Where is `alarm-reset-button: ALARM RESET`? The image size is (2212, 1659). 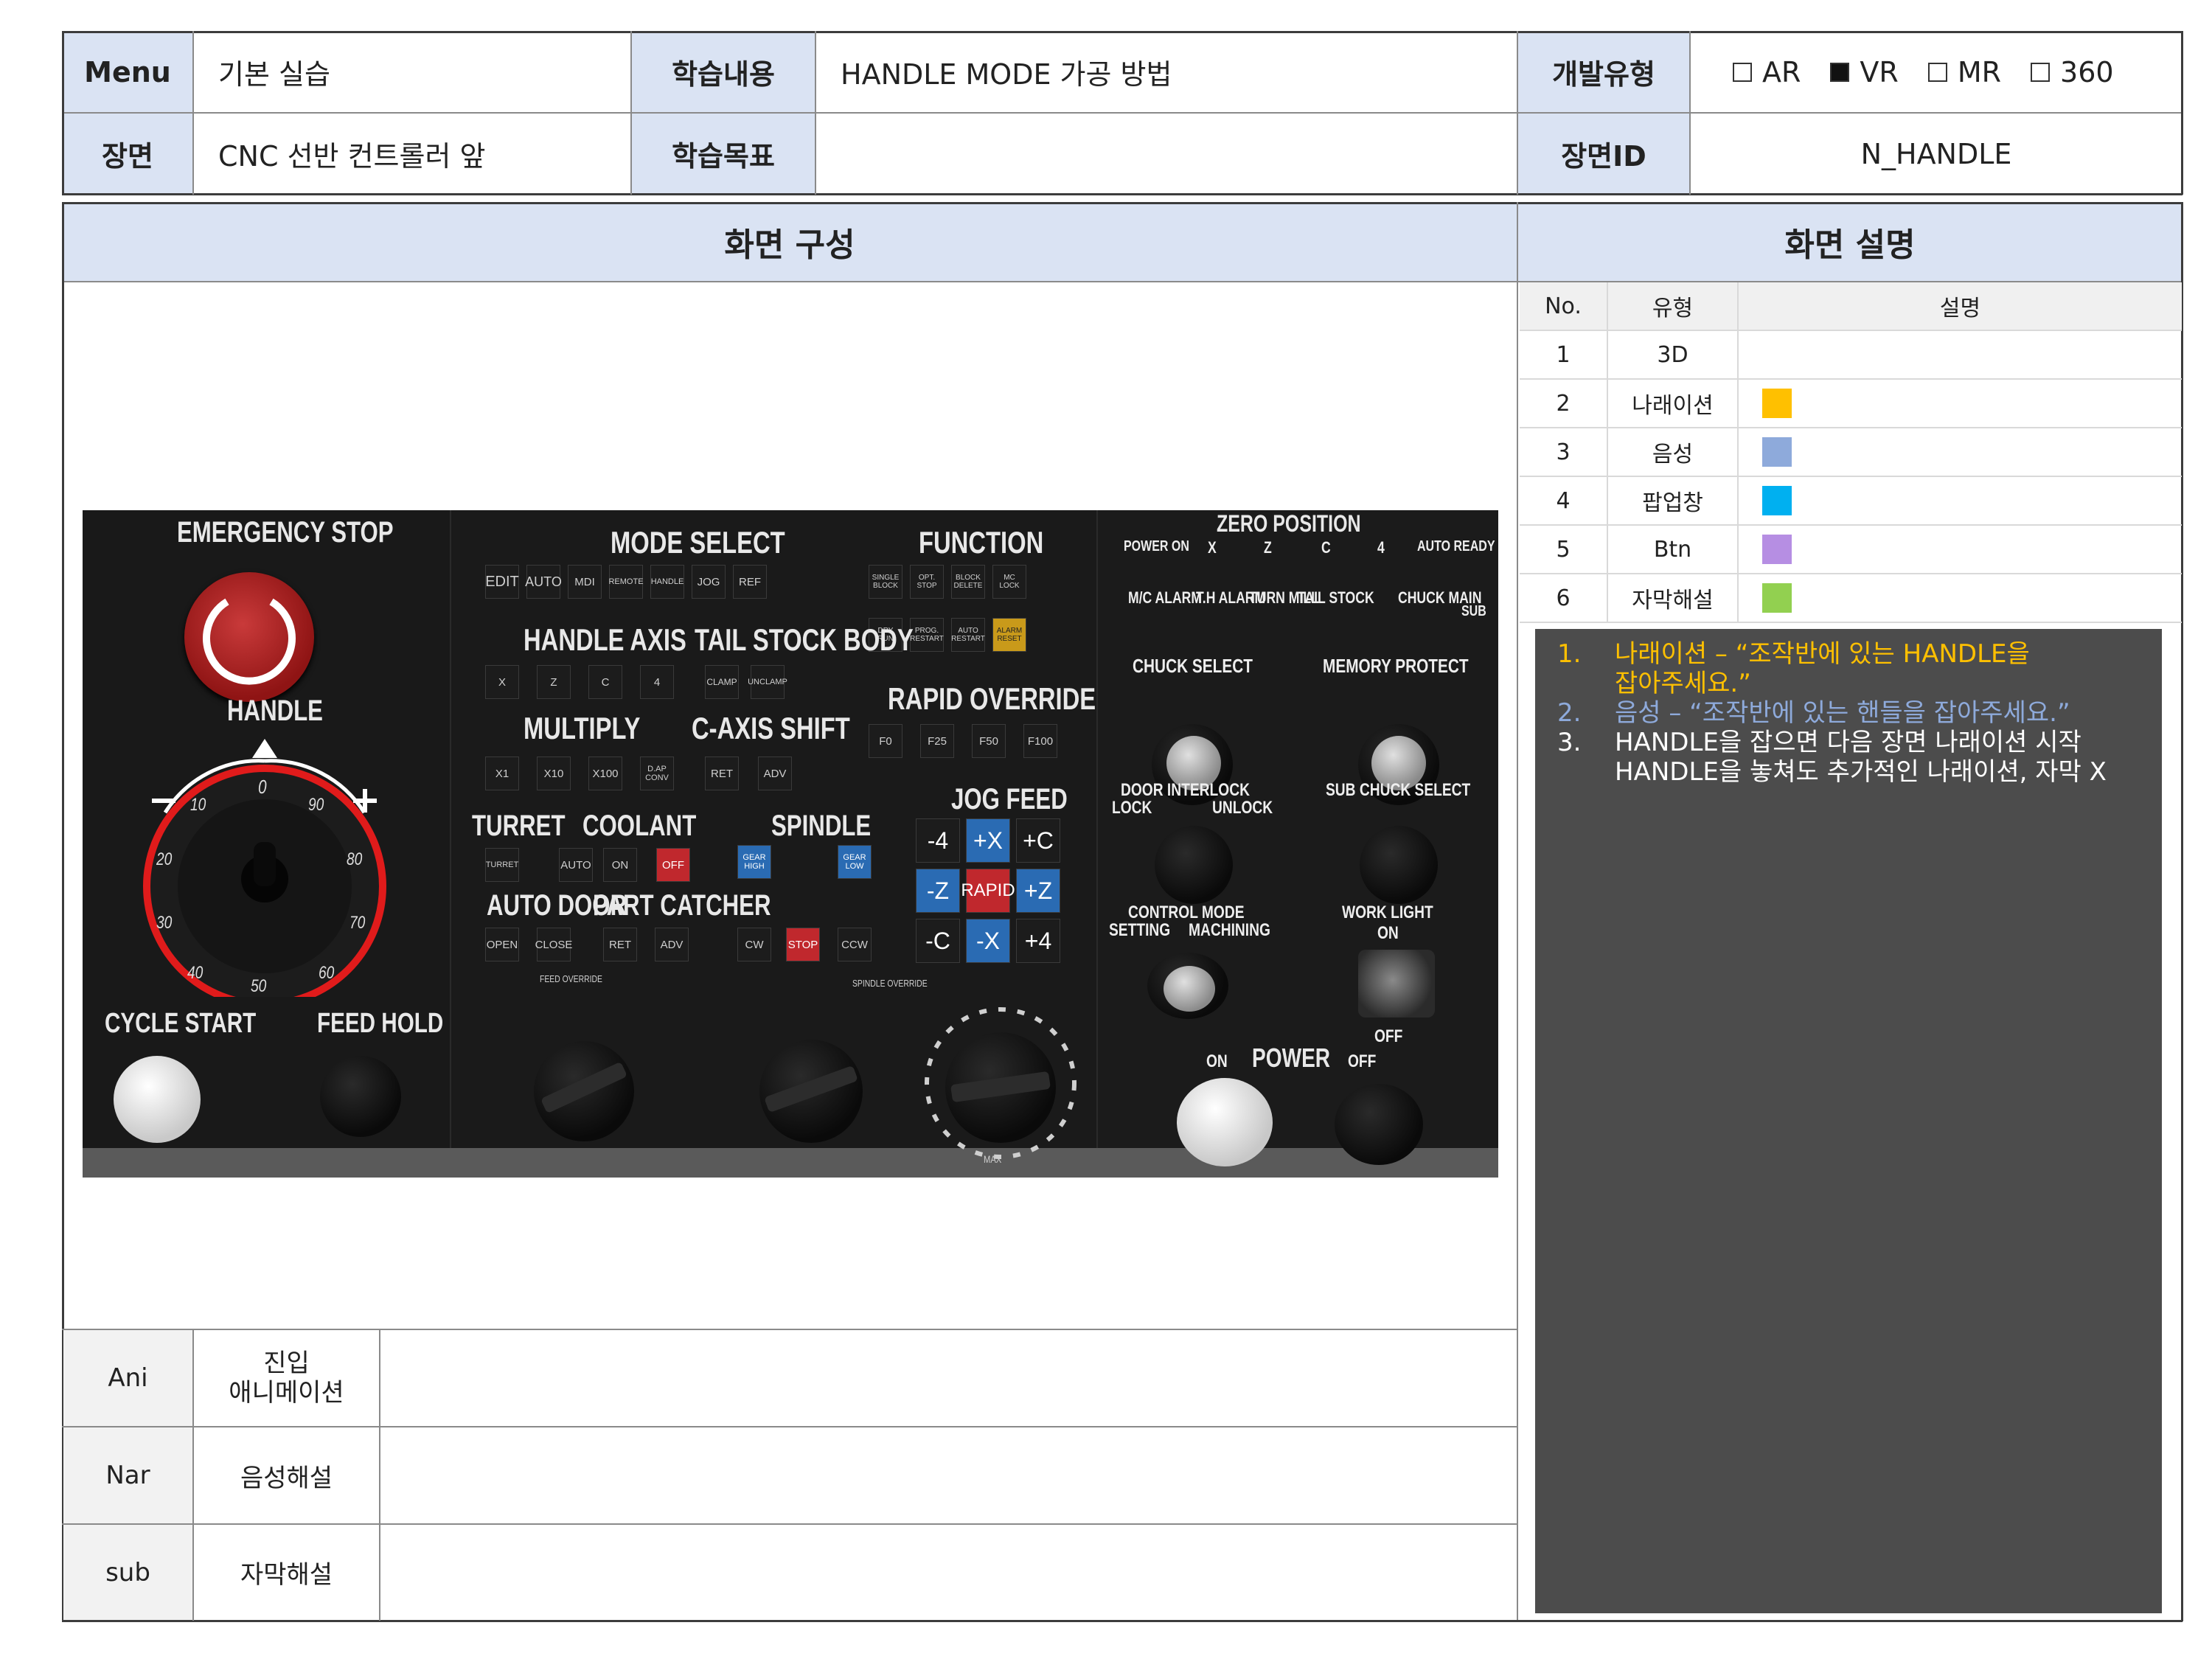
alarm-reset-button: ALARM RESET is located at coordinates (1009, 635).